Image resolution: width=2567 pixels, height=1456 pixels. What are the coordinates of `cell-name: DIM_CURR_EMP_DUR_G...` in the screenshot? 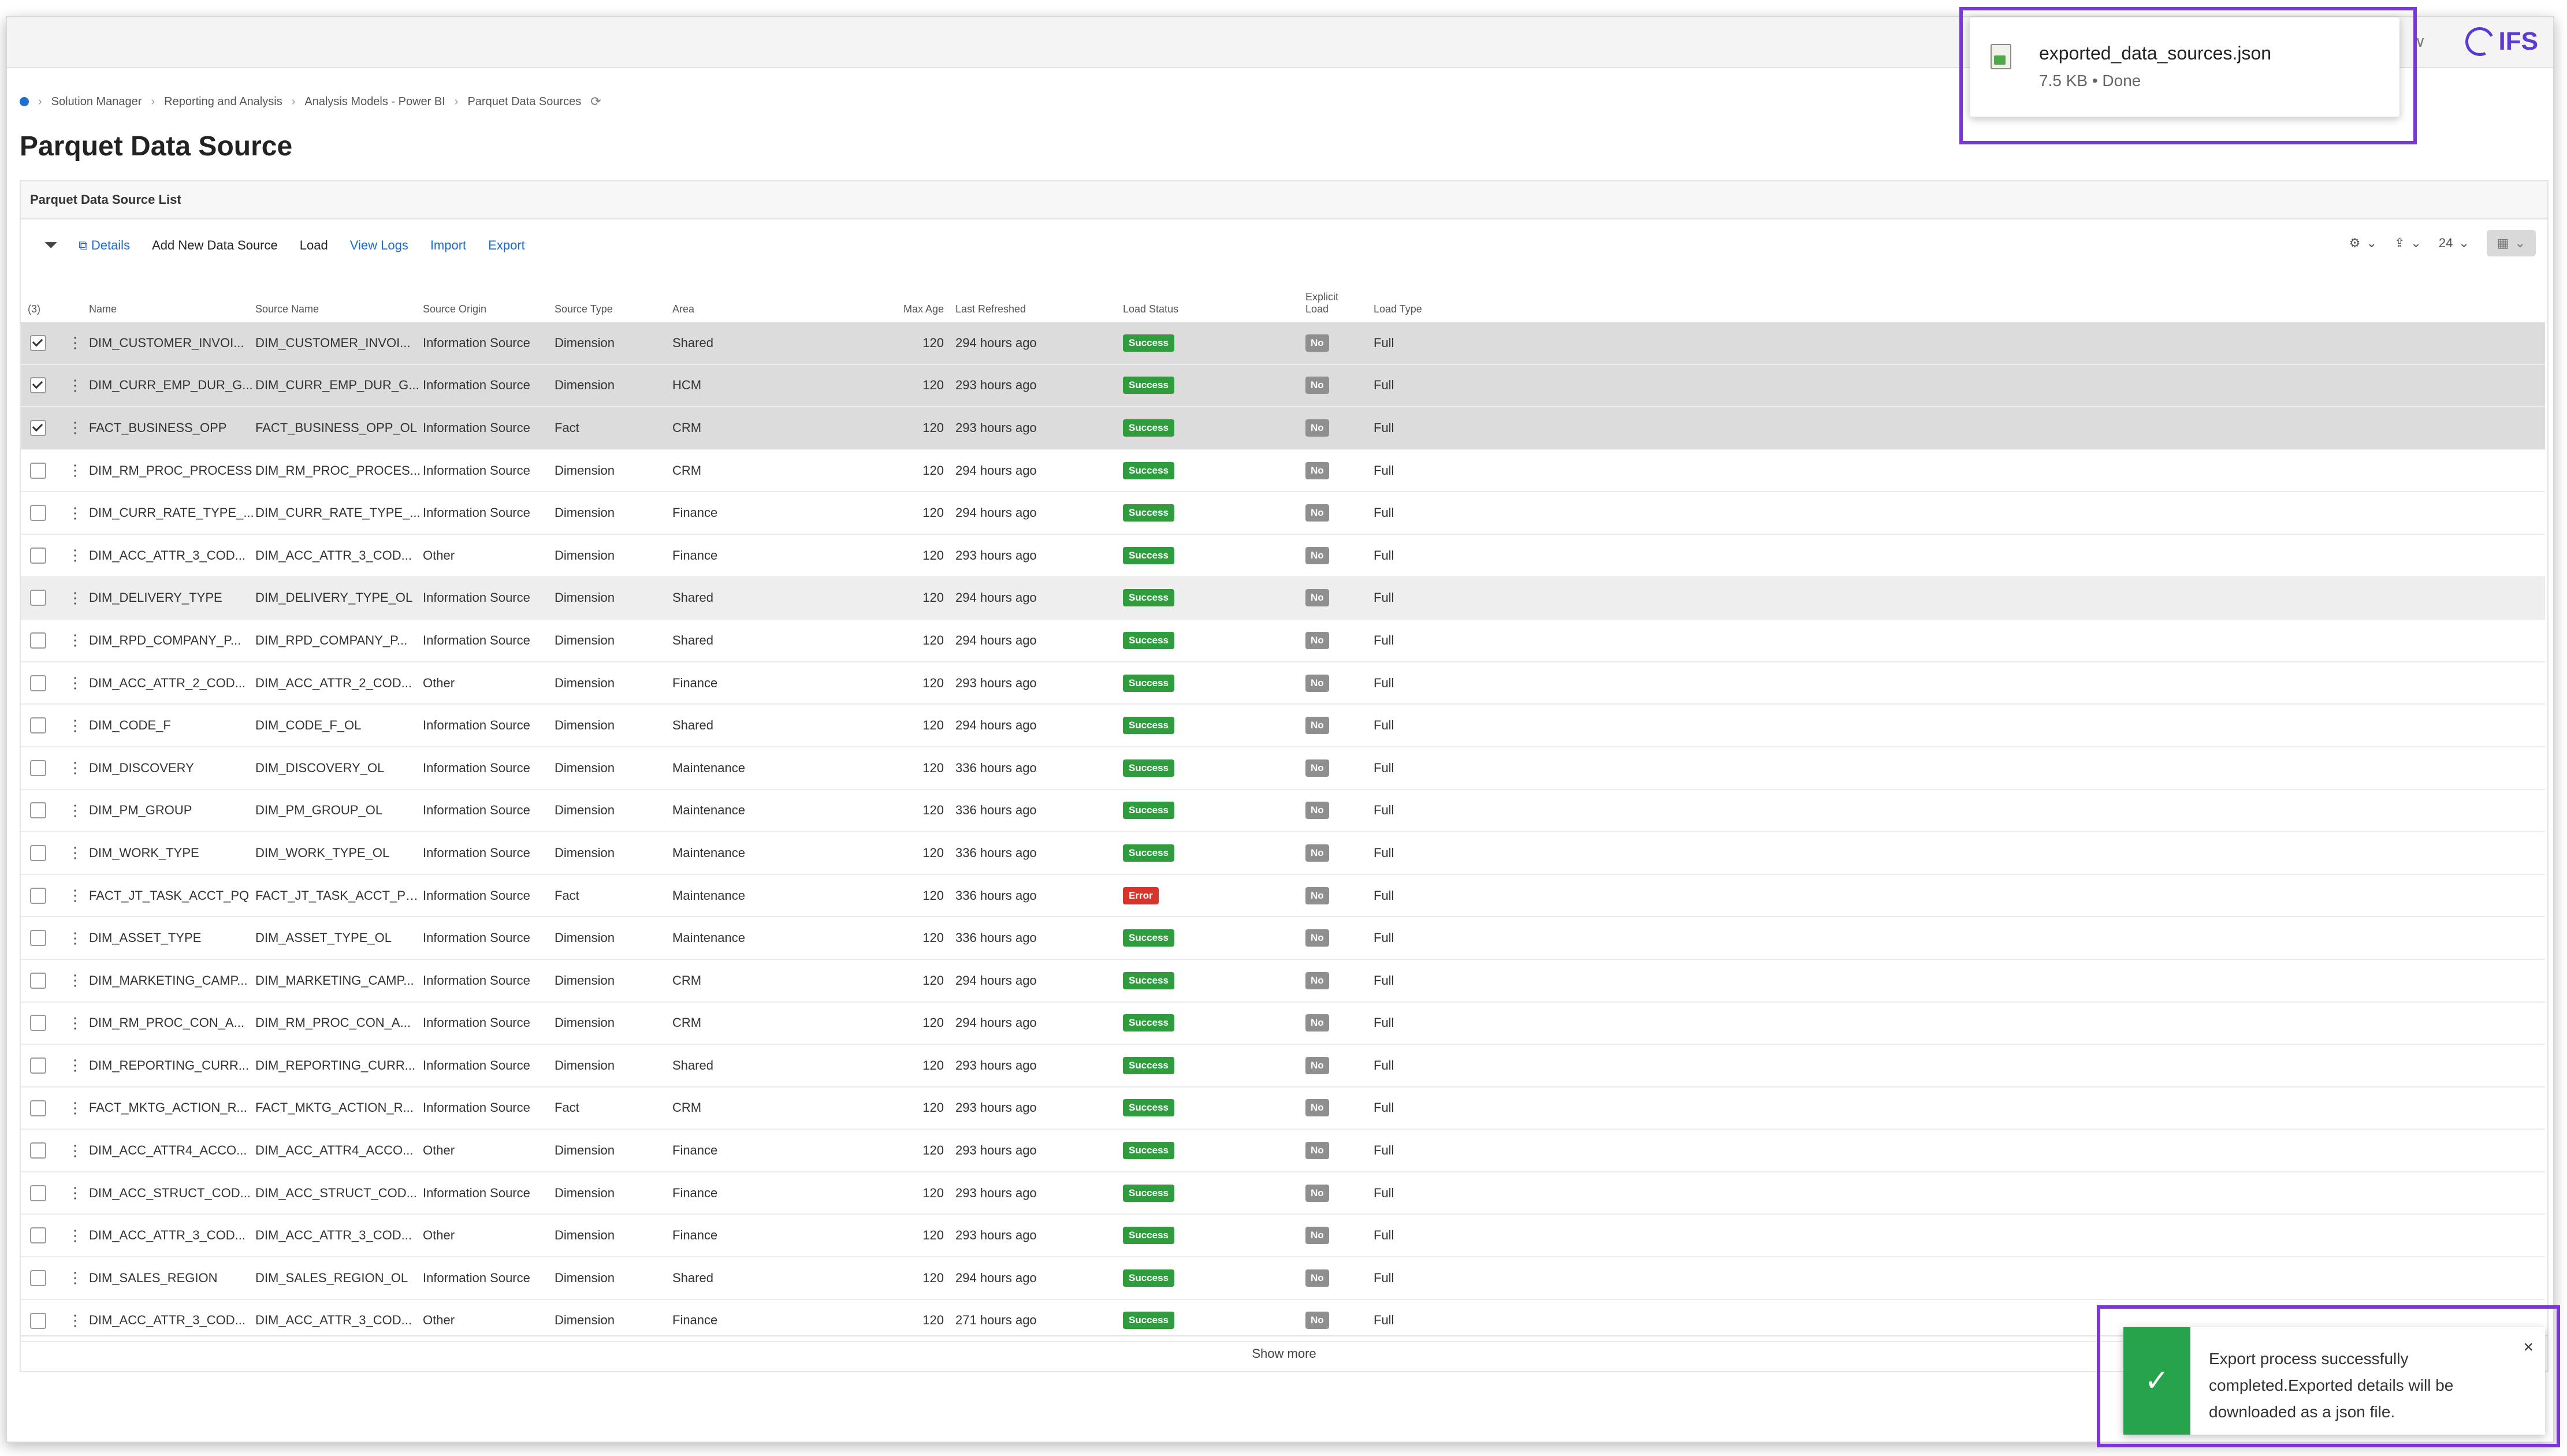 It's located at (172, 386).